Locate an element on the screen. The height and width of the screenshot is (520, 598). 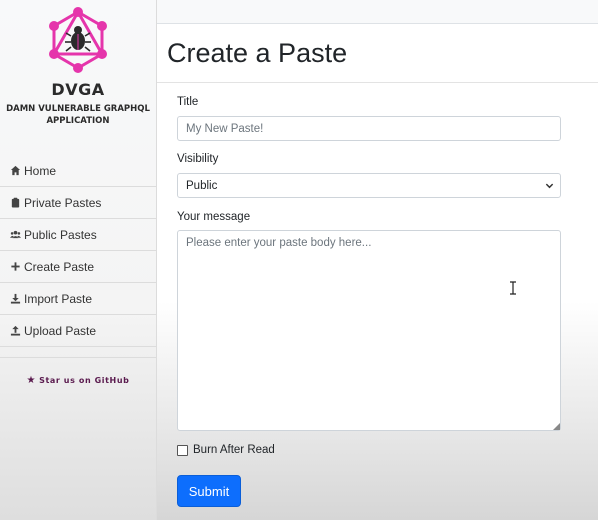
brand-subtitle: DAMN VULNERABLE GRAPHQL APPLICATION is located at coordinates (78, 115).